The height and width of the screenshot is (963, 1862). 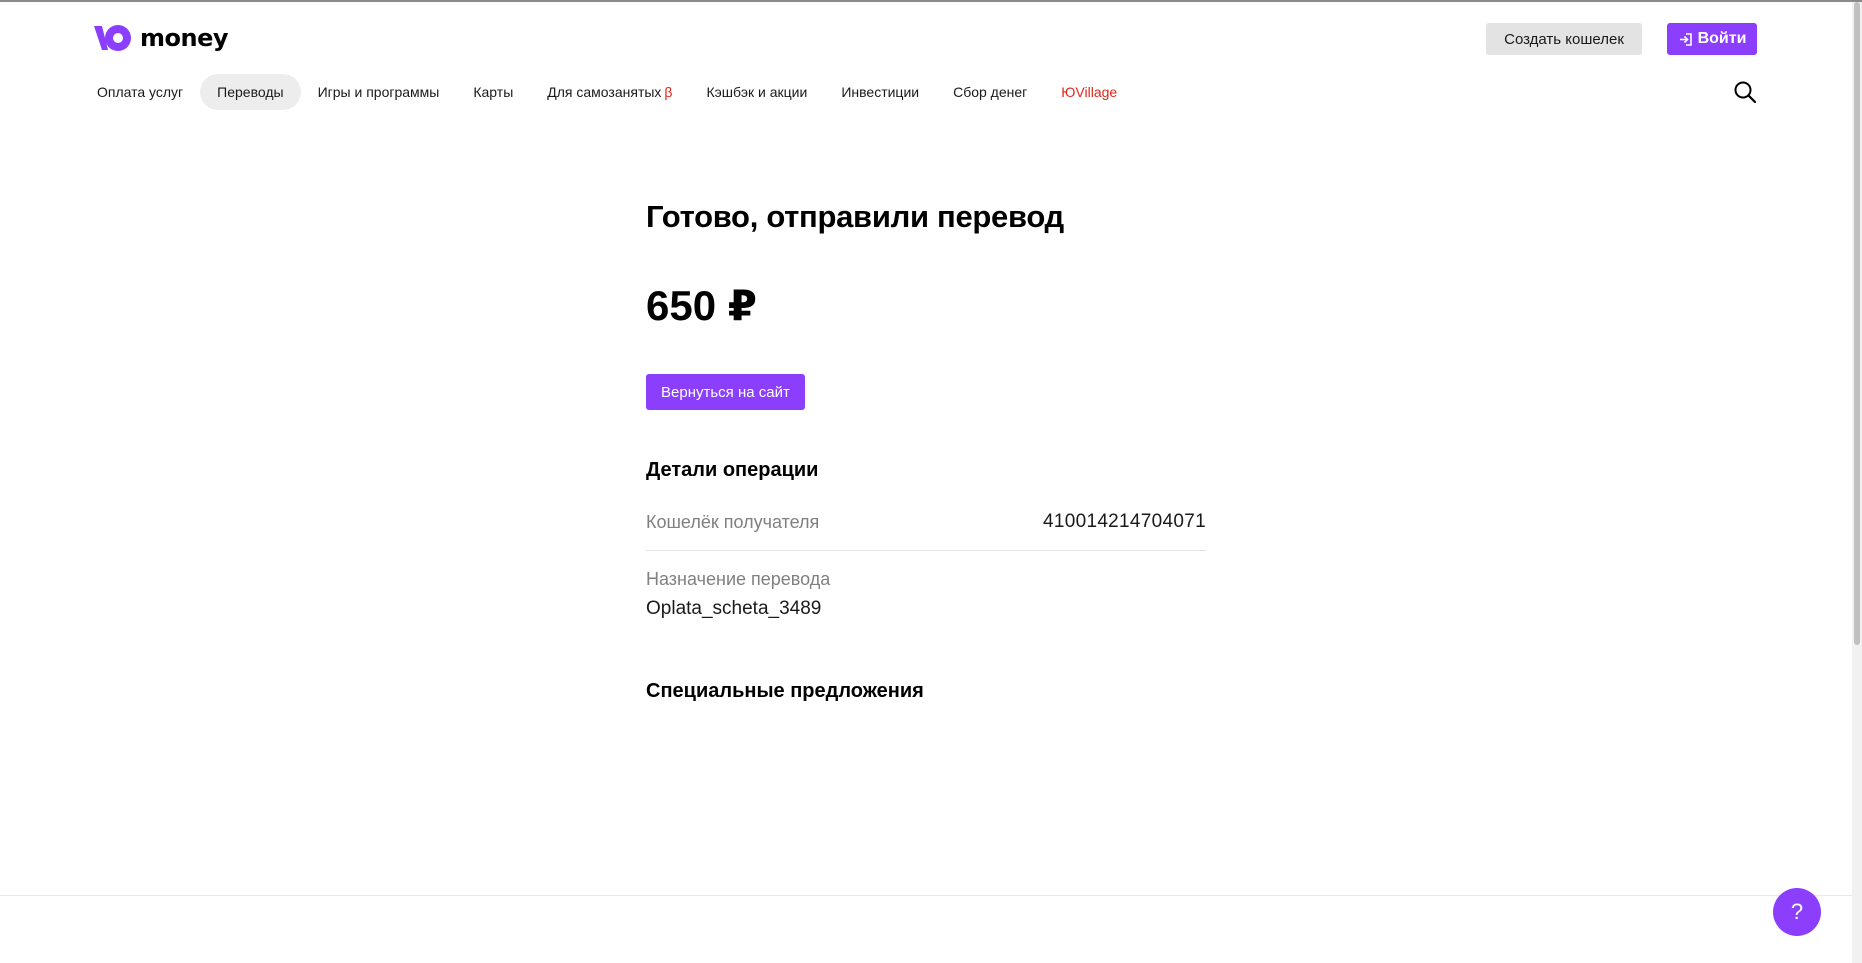 I want to click on nav-item-label: Игры и программы, so click(x=378, y=92).